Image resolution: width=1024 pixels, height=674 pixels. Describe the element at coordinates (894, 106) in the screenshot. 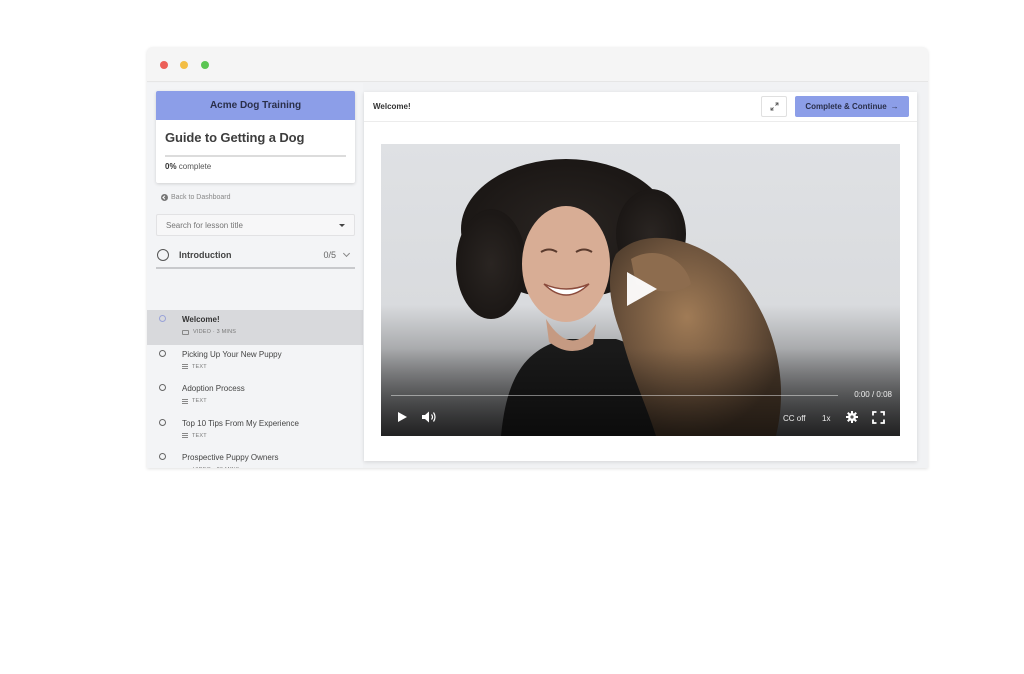

I see `arrow-right-icon: →` at that location.